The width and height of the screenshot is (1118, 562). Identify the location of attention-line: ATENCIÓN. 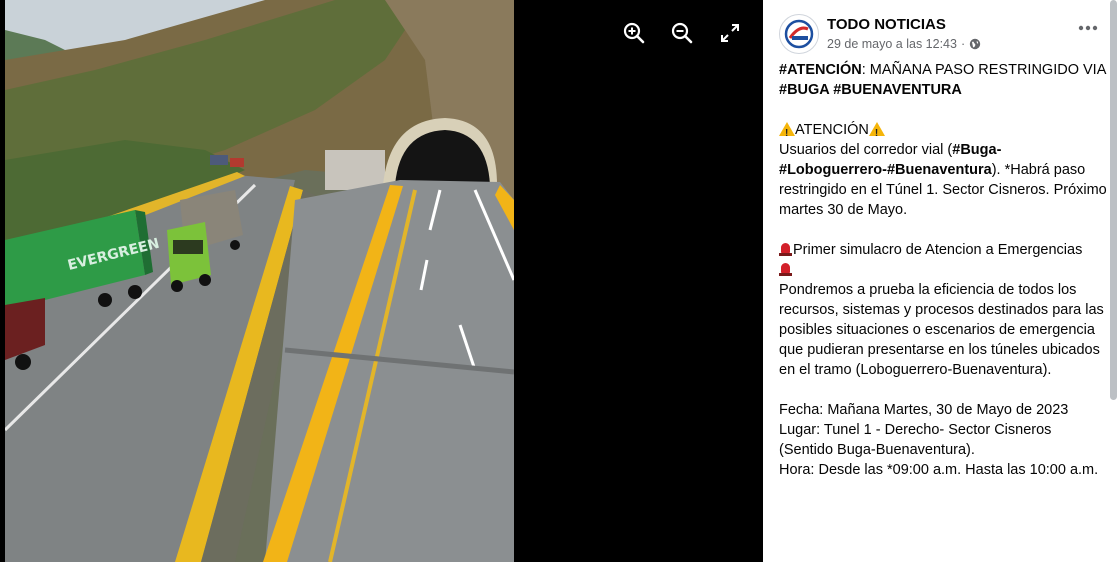
(943, 132).